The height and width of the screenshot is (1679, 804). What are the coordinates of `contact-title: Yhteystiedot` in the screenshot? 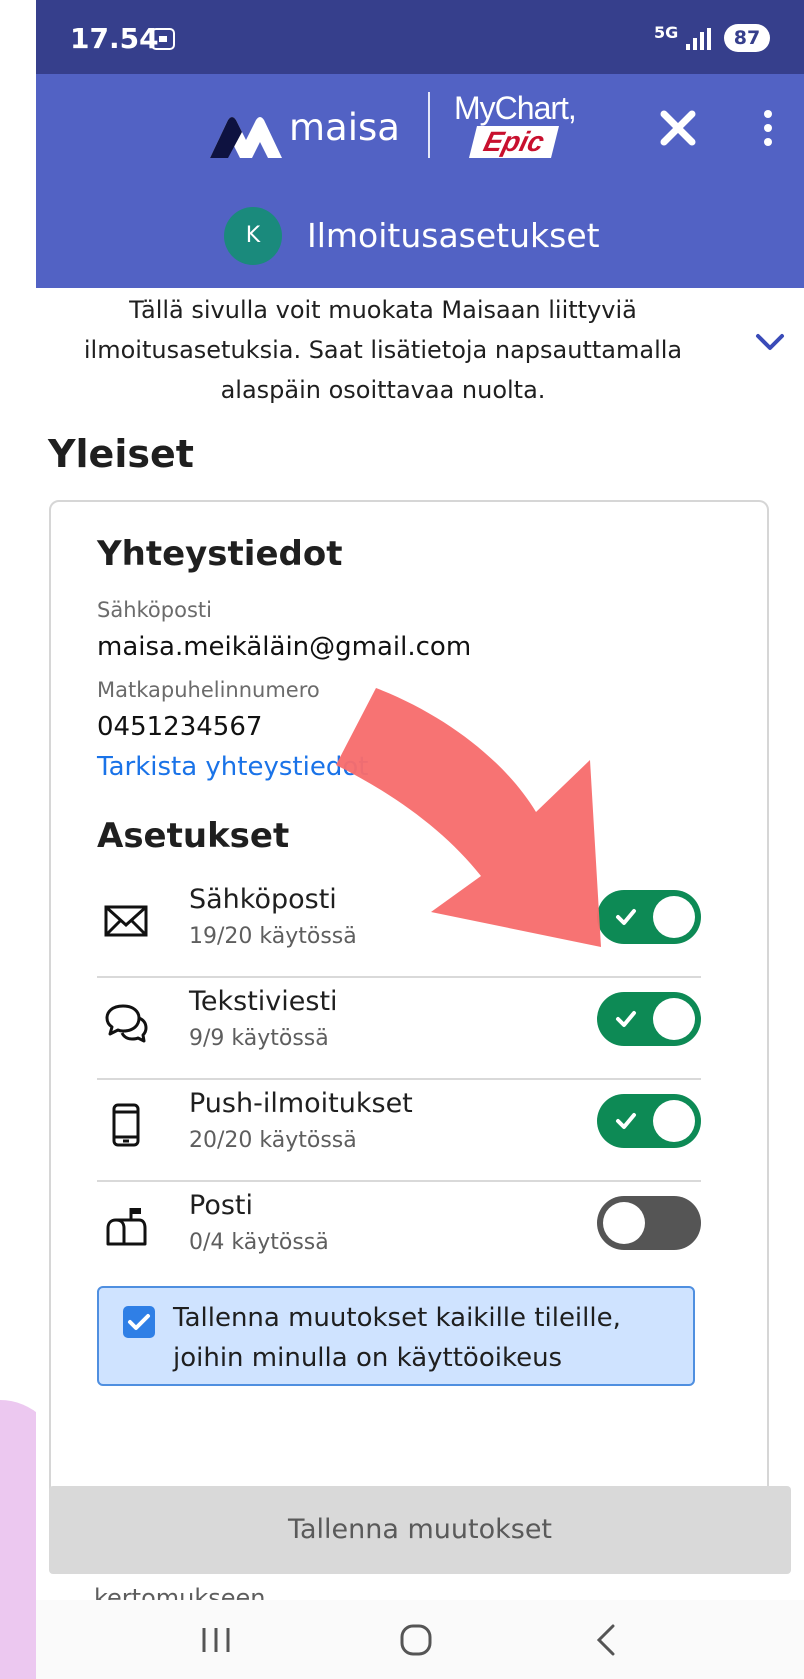 It's located at (220, 554).